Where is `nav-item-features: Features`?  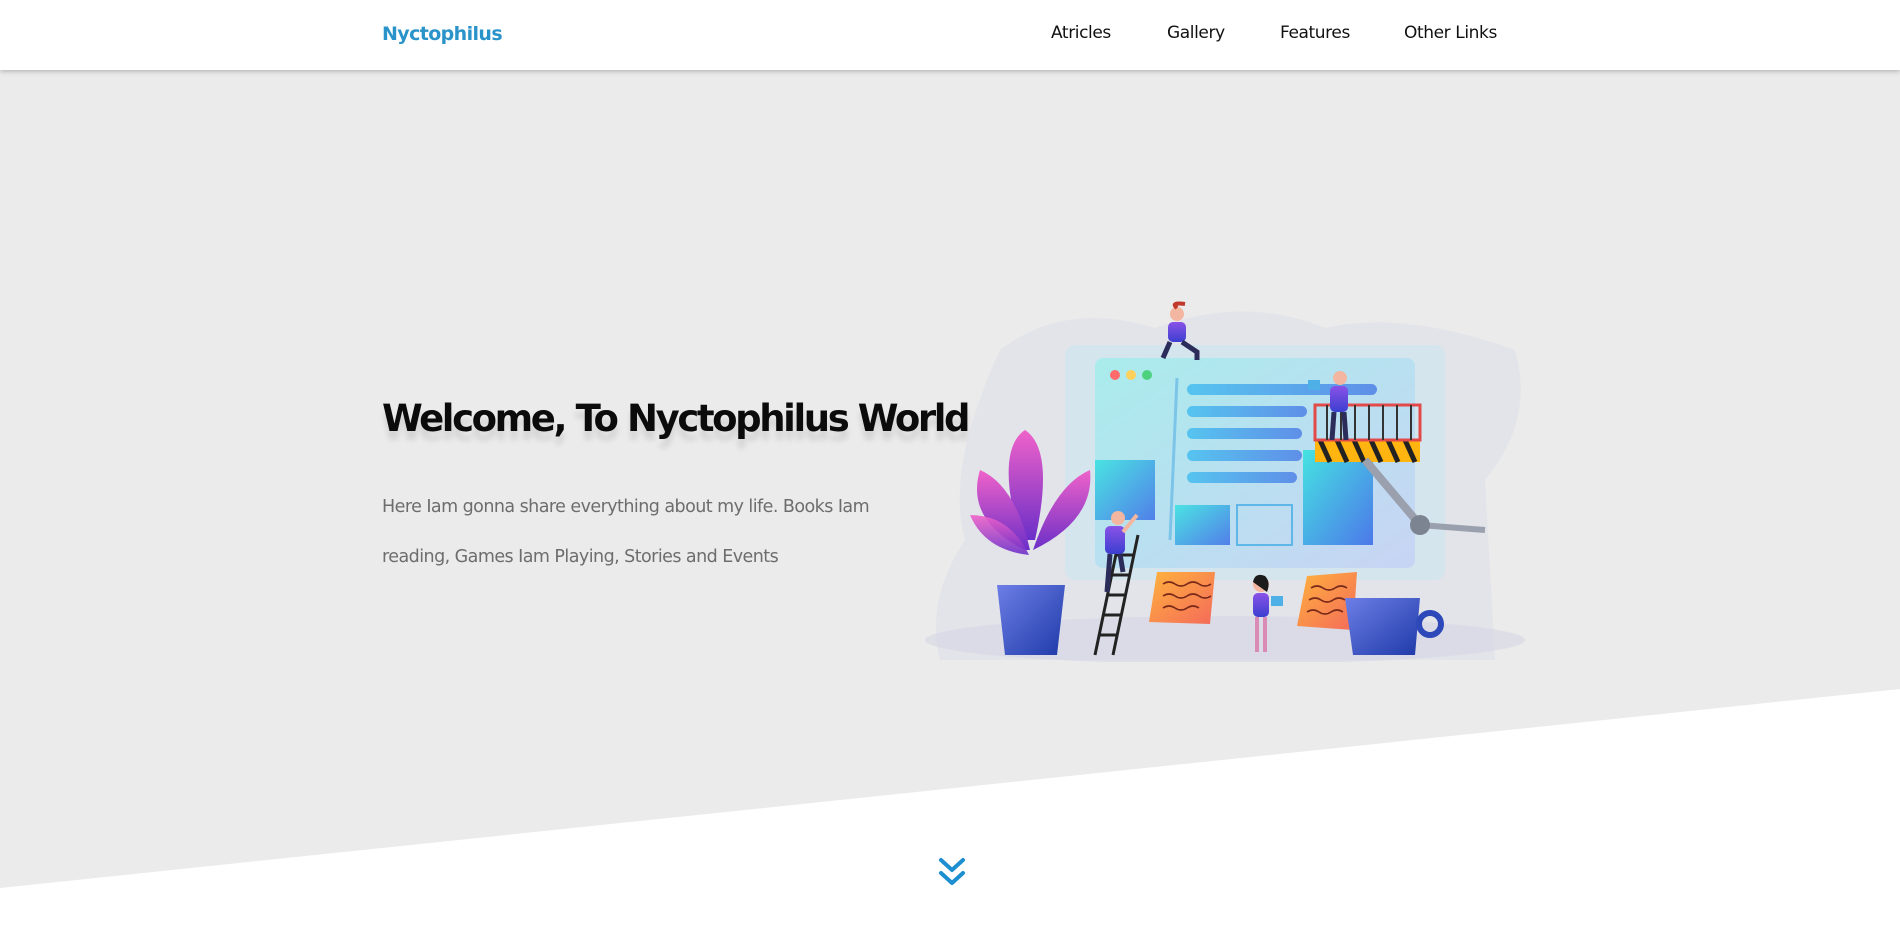
nav-item-features: Features is located at coordinates (1315, 33).